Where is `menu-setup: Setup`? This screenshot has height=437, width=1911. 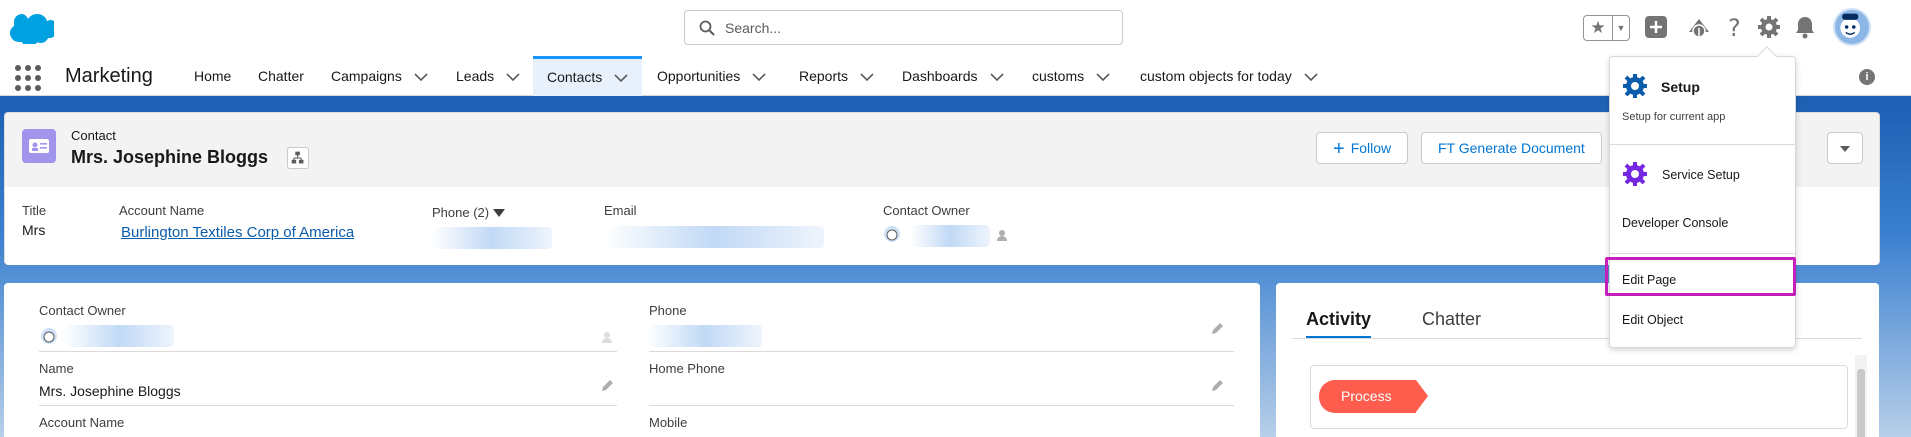
menu-setup: Setup is located at coordinates (1680, 87).